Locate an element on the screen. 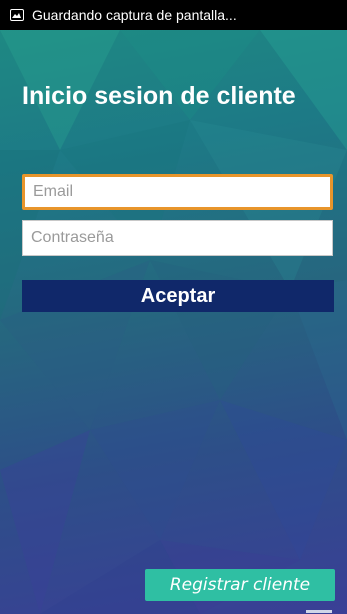 The width and height of the screenshot is (347, 614). password-field is located at coordinates (177, 238).